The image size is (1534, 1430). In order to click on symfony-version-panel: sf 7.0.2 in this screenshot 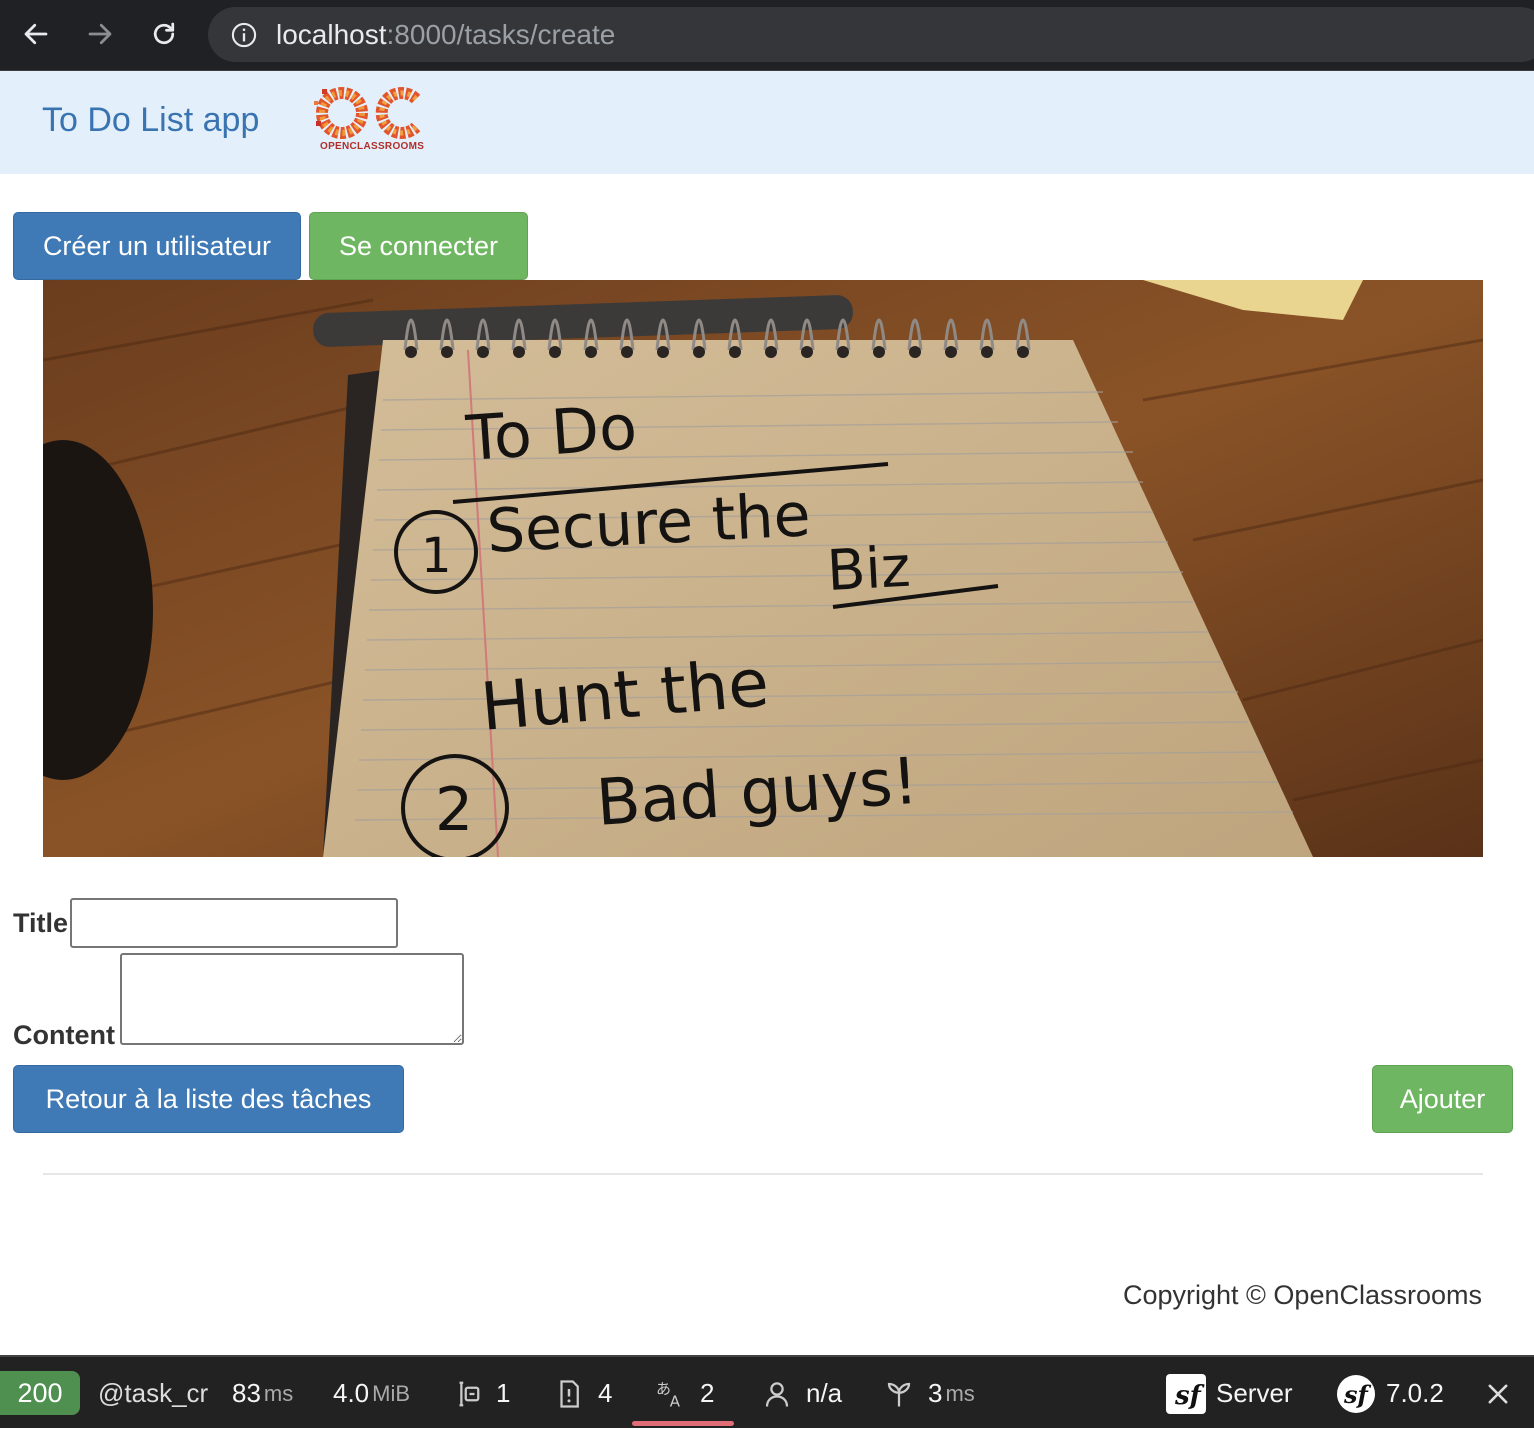, I will do `click(1390, 1393)`.